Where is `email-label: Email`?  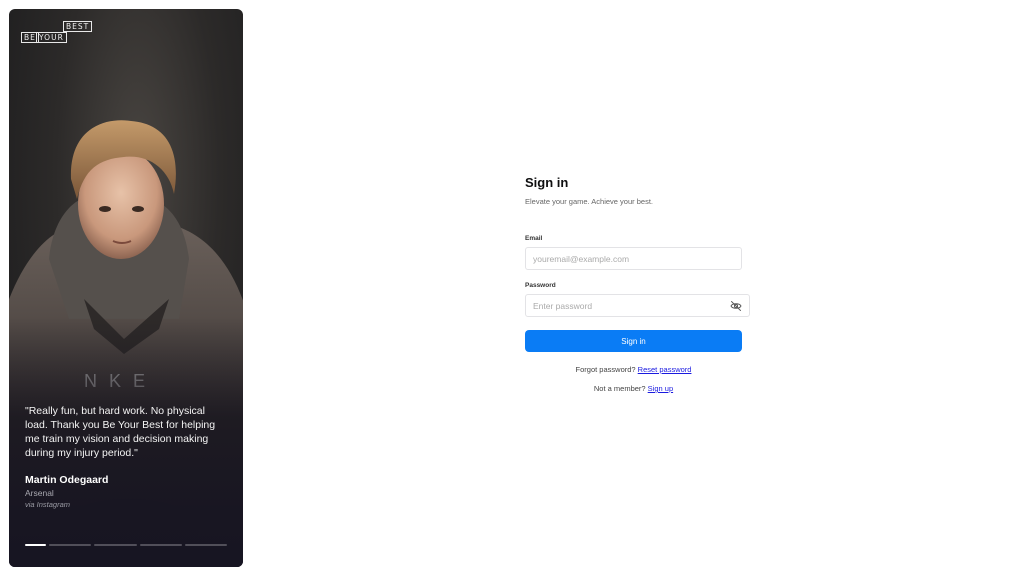
email-label: Email is located at coordinates (534, 238).